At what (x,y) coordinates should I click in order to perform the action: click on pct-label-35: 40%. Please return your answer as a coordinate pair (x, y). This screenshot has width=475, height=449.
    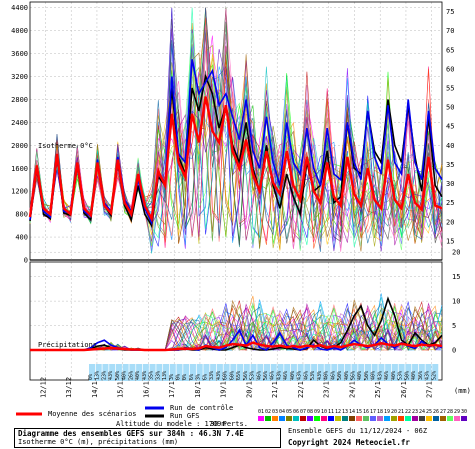
    Looking at the image, I should click on (327, 375).